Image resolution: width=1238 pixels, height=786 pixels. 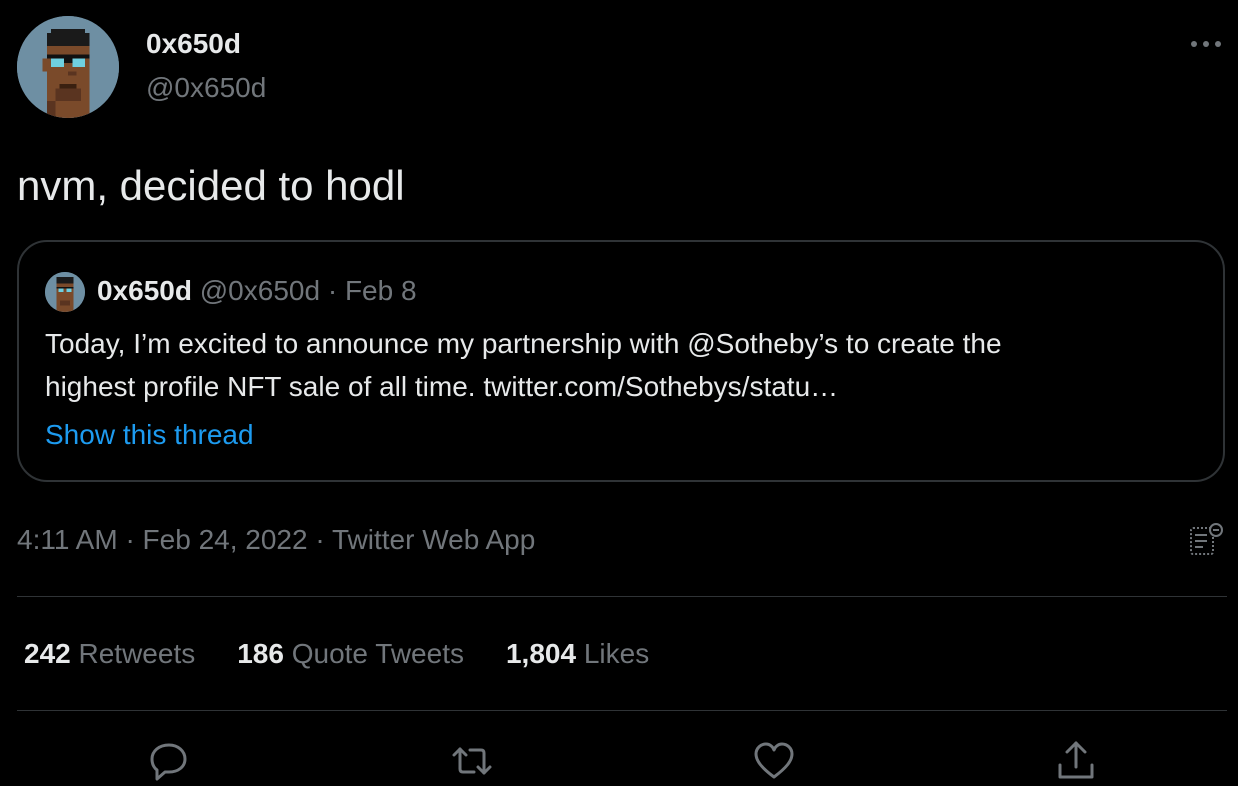 I want to click on retweets-stat: 242 Retweets, so click(x=109, y=654).